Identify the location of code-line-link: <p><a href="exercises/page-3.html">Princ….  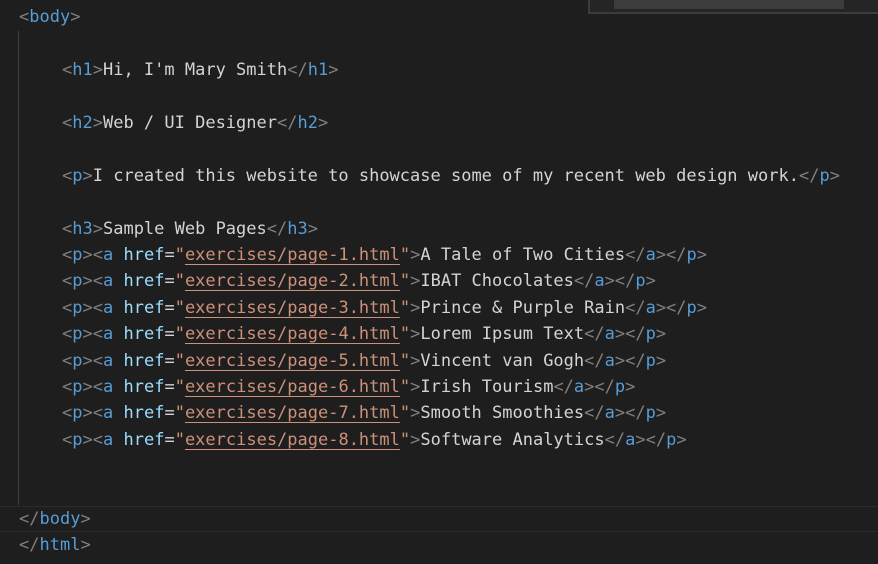
(385, 308).